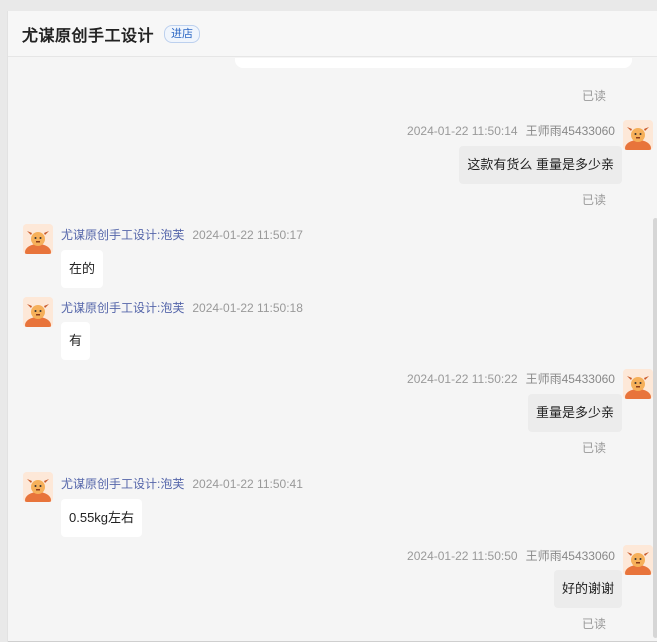  Describe the element at coordinates (574, 413) in the screenshot. I see `message-bubble-outgoing: 重量是多少亲` at that location.